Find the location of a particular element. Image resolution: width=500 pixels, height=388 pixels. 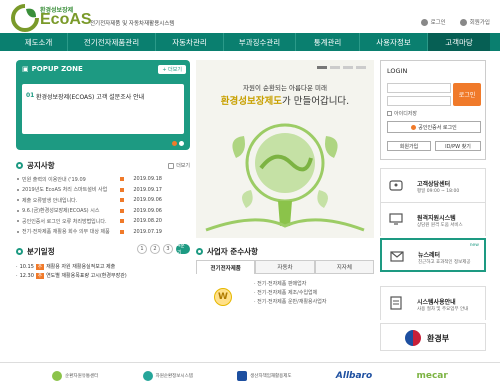

list-item: 제출 오류발생 안내입니다. 2019.09.06 is located at coordinates (103, 200).